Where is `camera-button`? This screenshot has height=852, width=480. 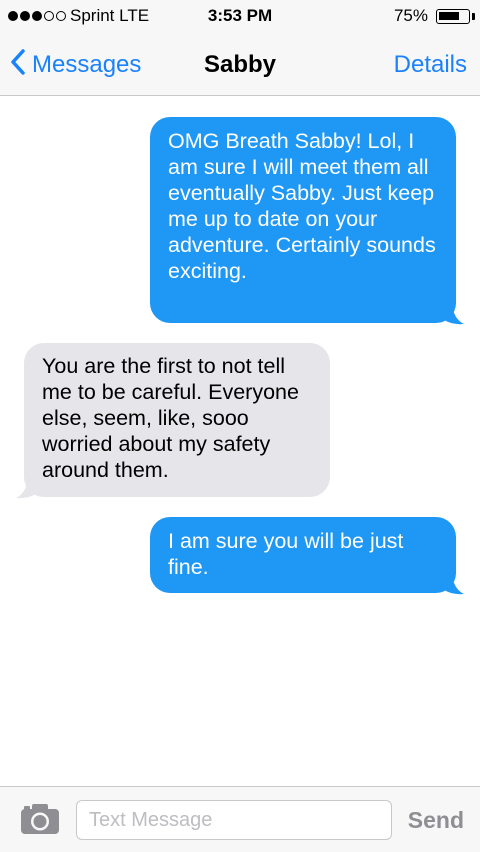
camera-button is located at coordinates (40, 819).